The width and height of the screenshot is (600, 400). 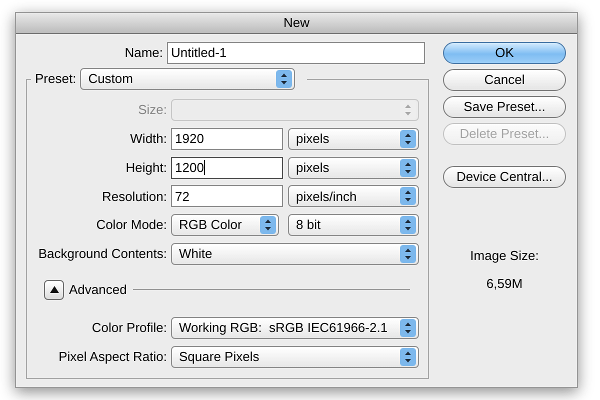 What do you see at coordinates (295, 357) in the screenshot?
I see `dropdown: Square Pixels` at bounding box center [295, 357].